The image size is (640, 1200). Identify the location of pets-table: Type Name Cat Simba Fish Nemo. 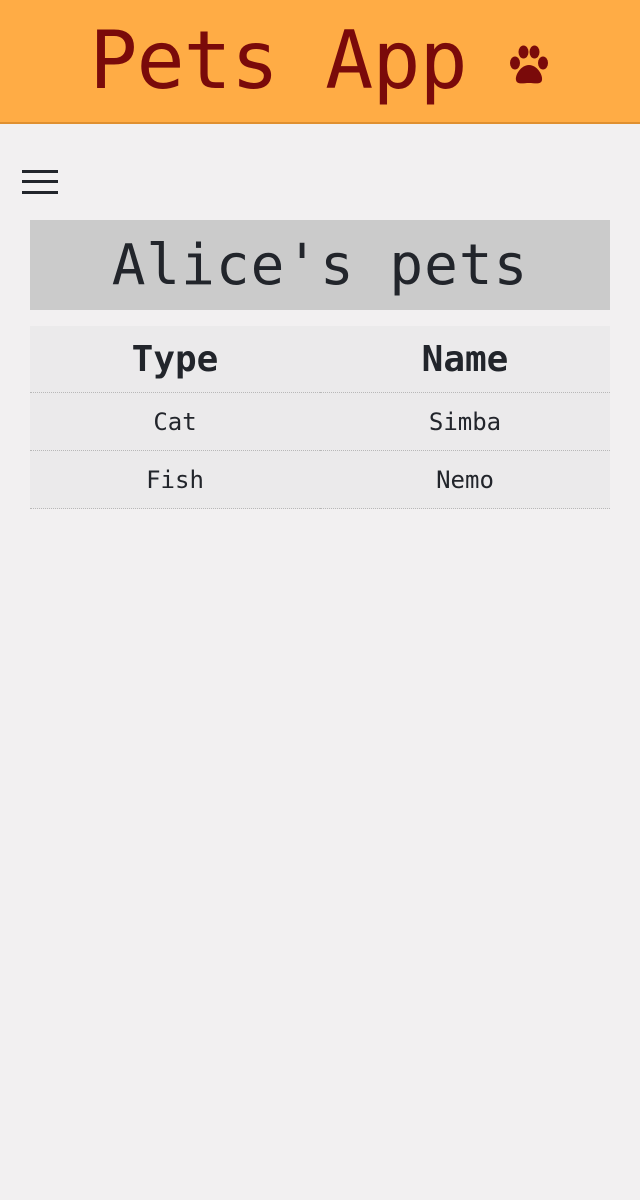
(320, 417).